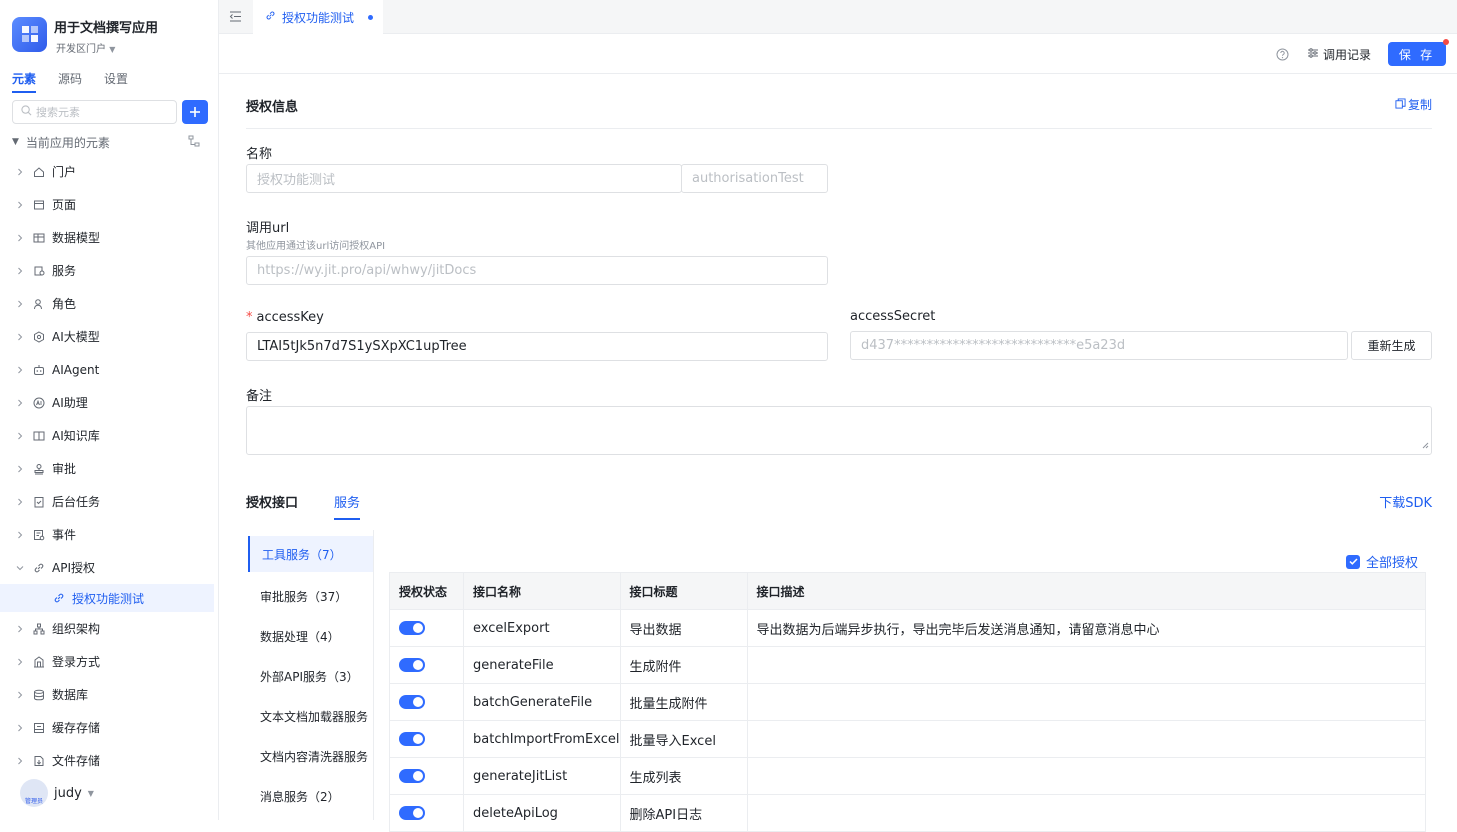  What do you see at coordinates (39, 271) in the screenshot?
I see `service-icon` at bounding box center [39, 271].